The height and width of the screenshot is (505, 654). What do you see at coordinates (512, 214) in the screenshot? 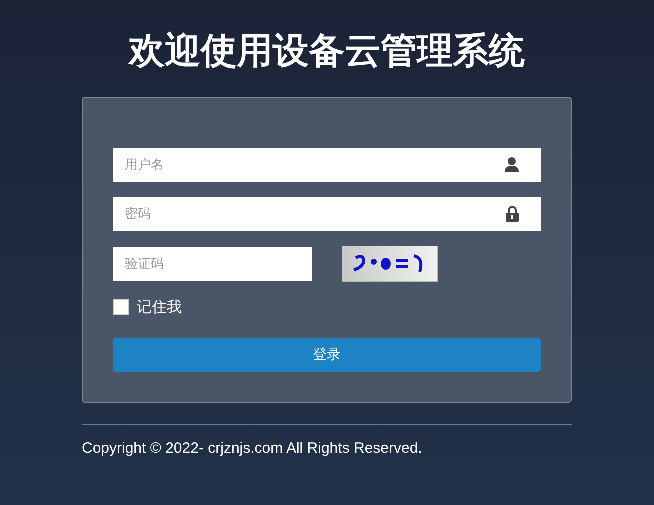
I see `lock-icon` at bounding box center [512, 214].